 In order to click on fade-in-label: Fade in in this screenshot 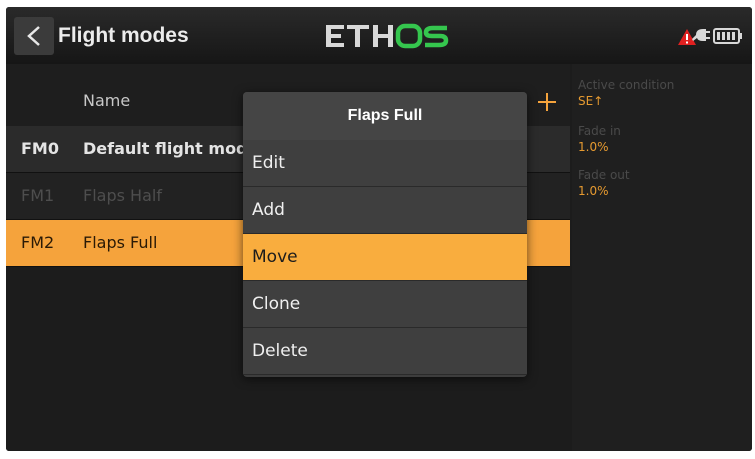, I will do `click(599, 131)`.